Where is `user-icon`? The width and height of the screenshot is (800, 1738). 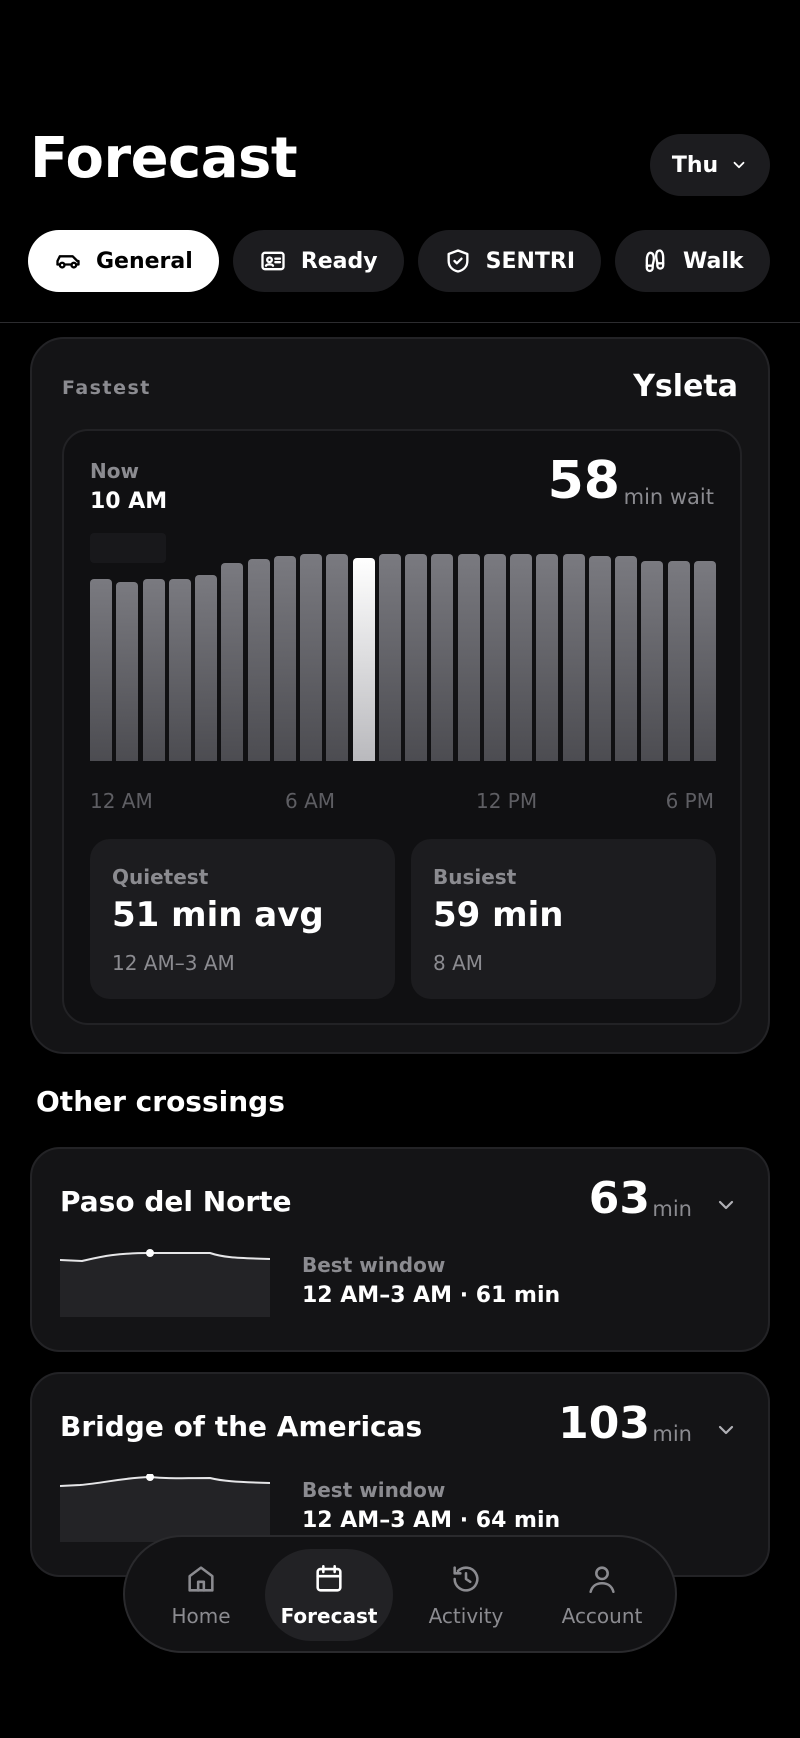
user-icon is located at coordinates (602, 1580).